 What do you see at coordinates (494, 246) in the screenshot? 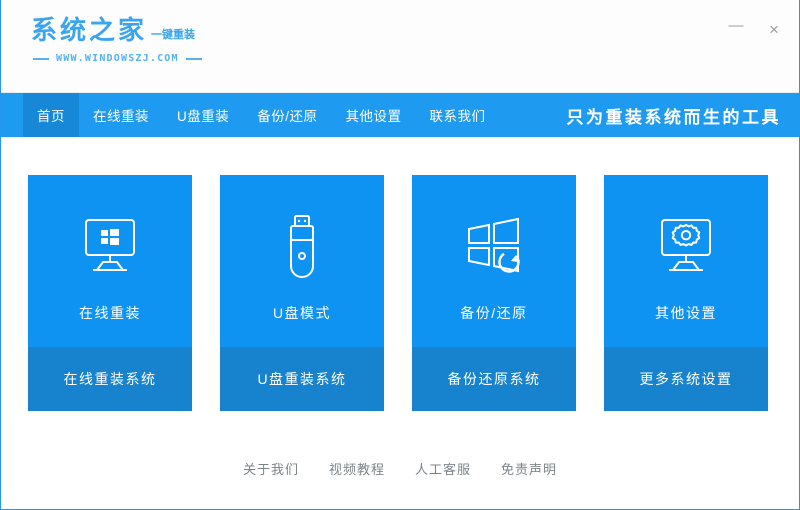
I see `windows-restore-icon` at bounding box center [494, 246].